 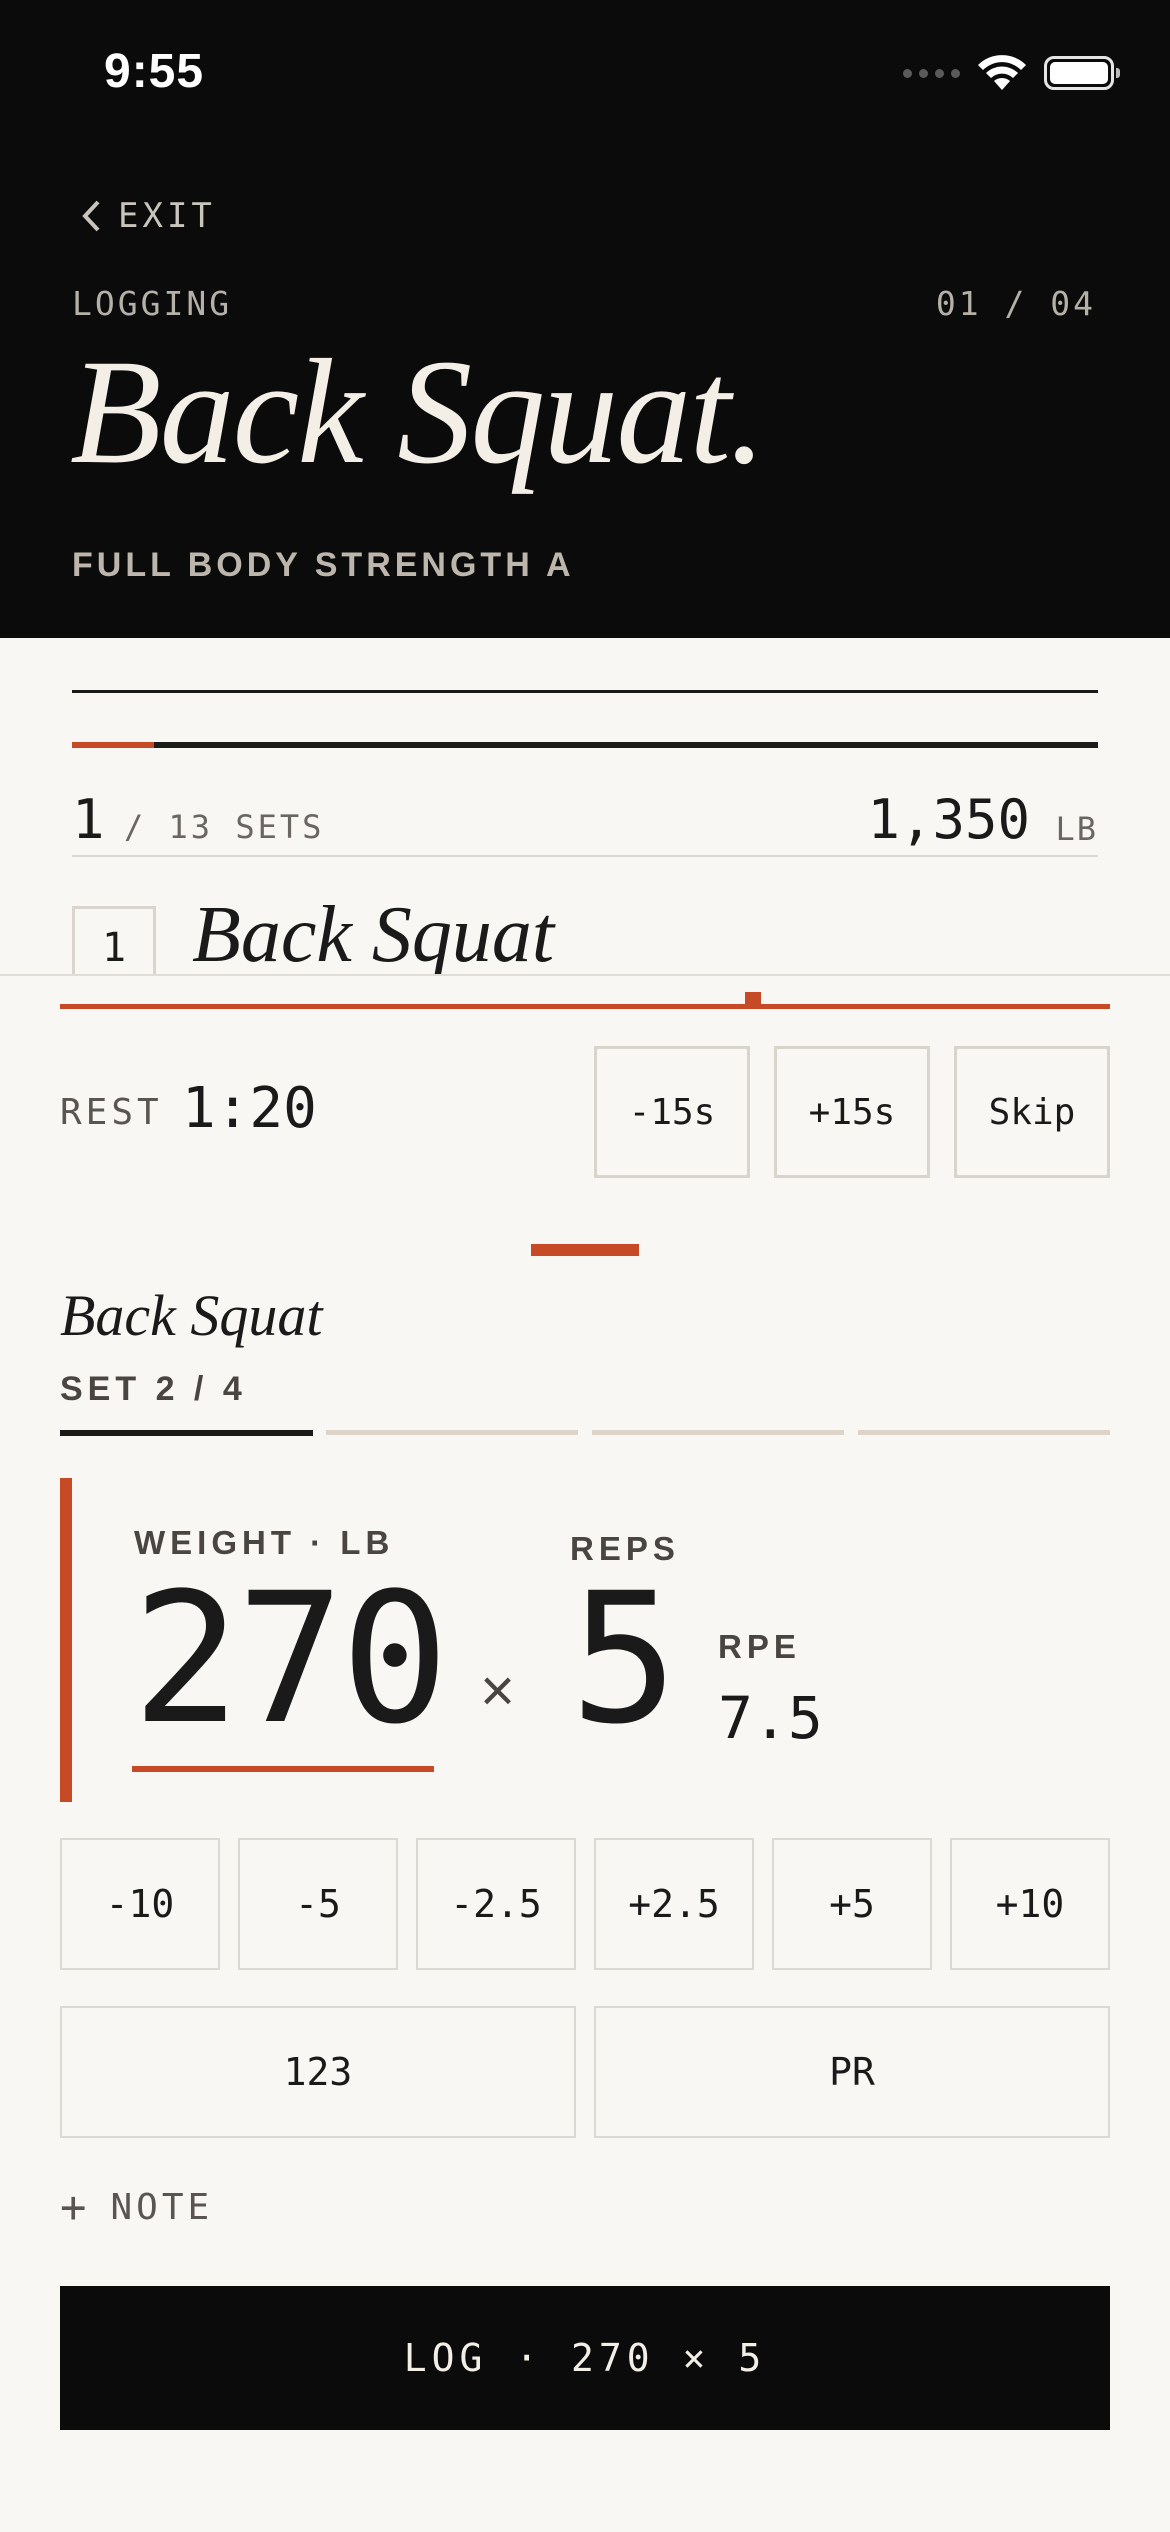 What do you see at coordinates (66, 1640) in the screenshot?
I see `active-set-indicator` at bounding box center [66, 1640].